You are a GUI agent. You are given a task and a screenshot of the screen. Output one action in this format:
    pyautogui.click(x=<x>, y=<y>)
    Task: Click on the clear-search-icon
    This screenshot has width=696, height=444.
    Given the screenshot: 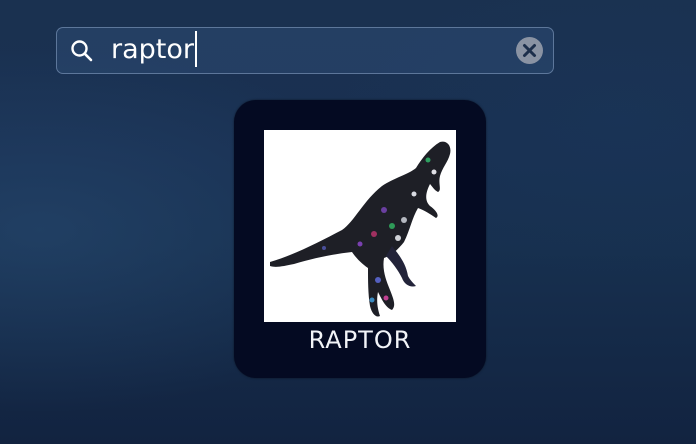 What is the action you would take?
    pyautogui.click(x=529, y=50)
    